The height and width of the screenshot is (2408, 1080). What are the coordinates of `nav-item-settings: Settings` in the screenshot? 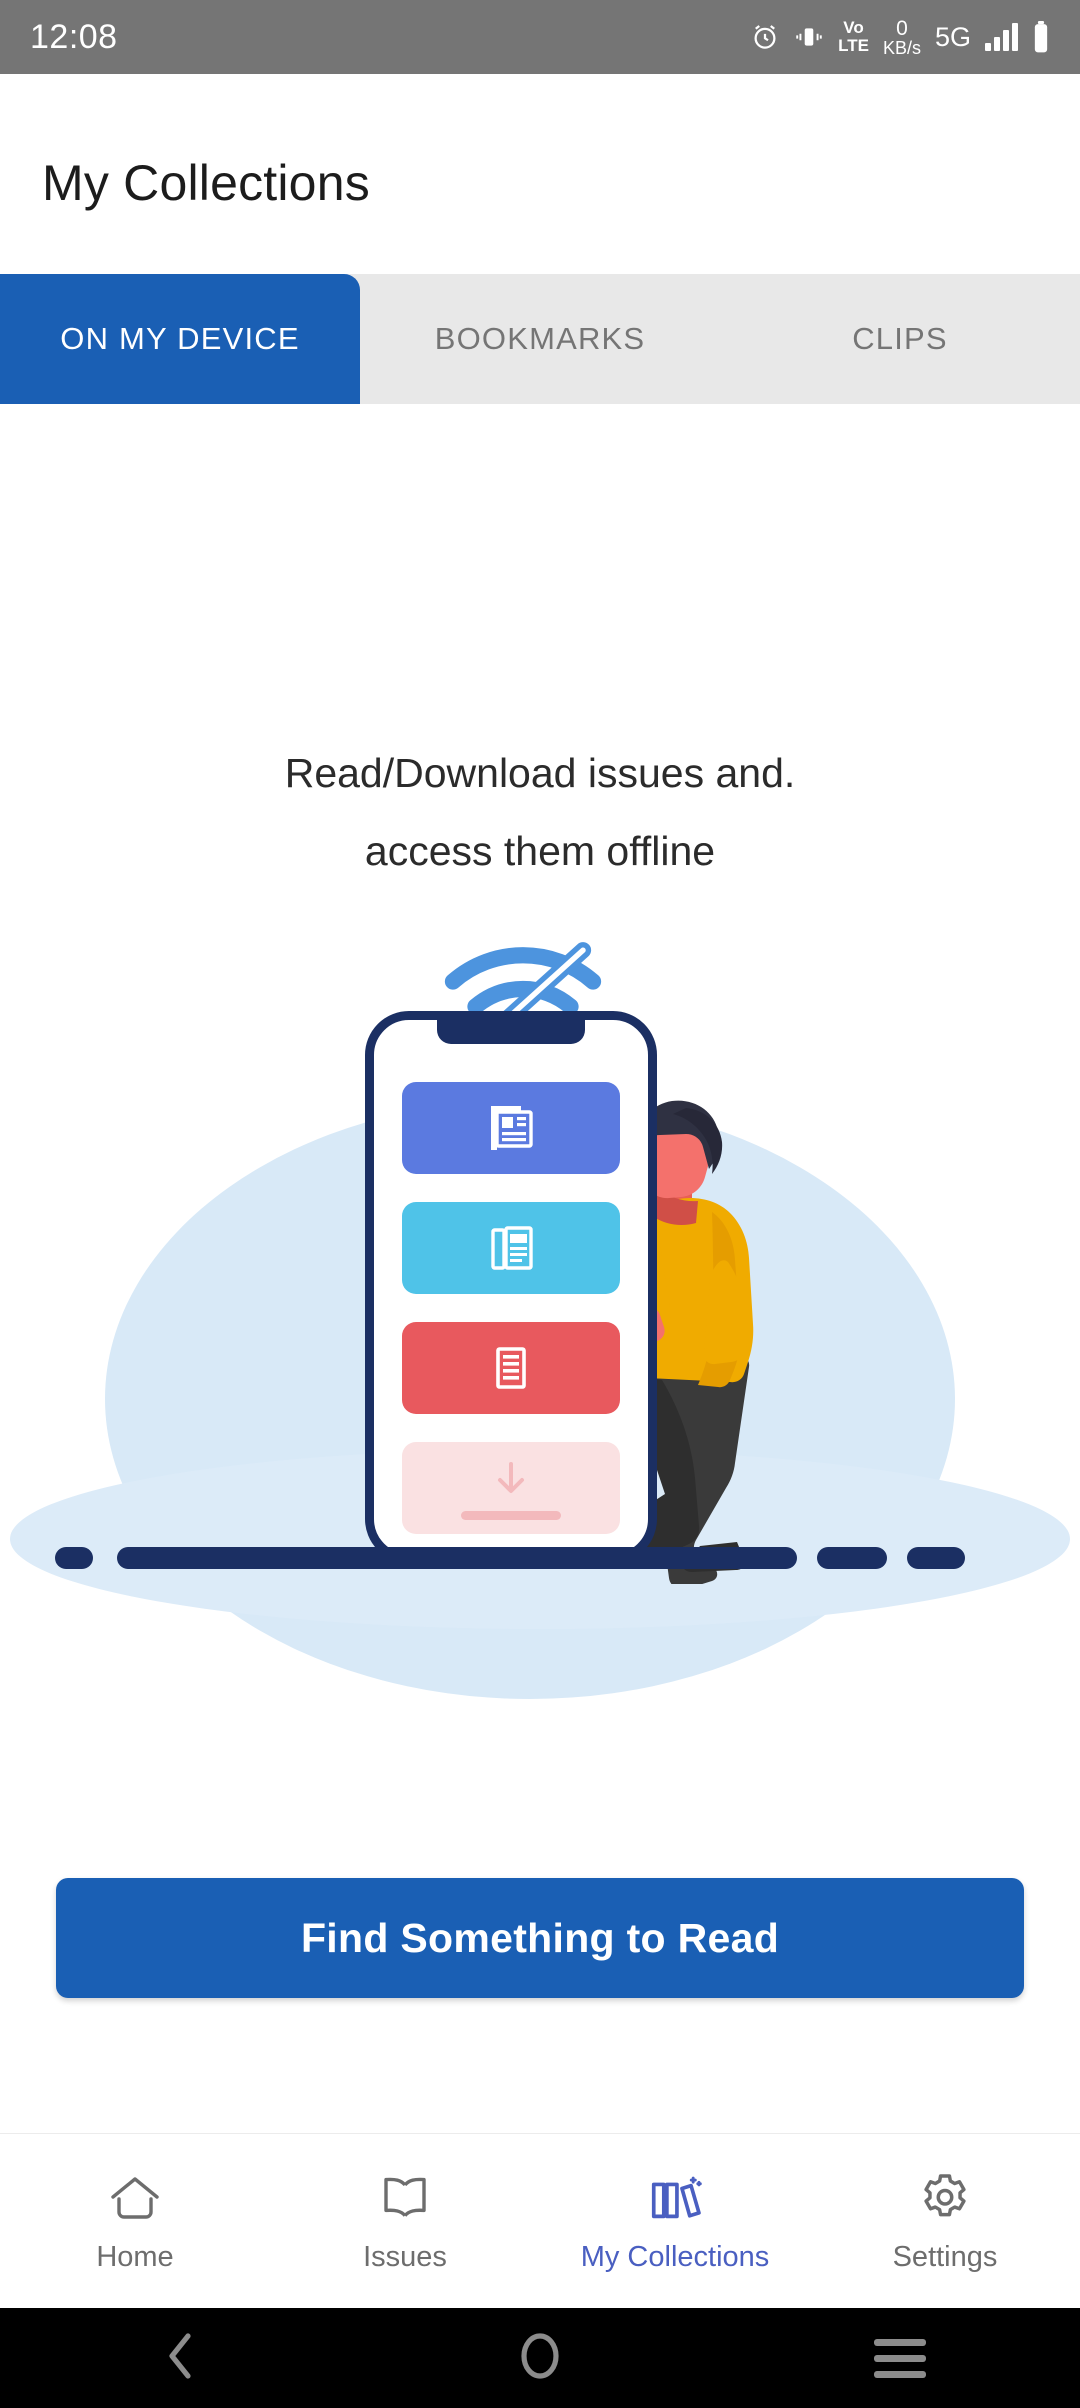 It's located at (945, 2221).